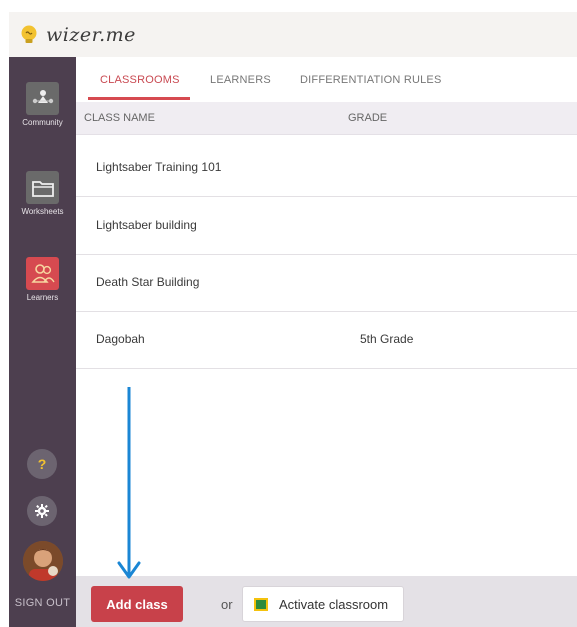 The width and height of the screenshot is (577, 627). I want to click on table-row: Death Star Building, so click(326, 283).